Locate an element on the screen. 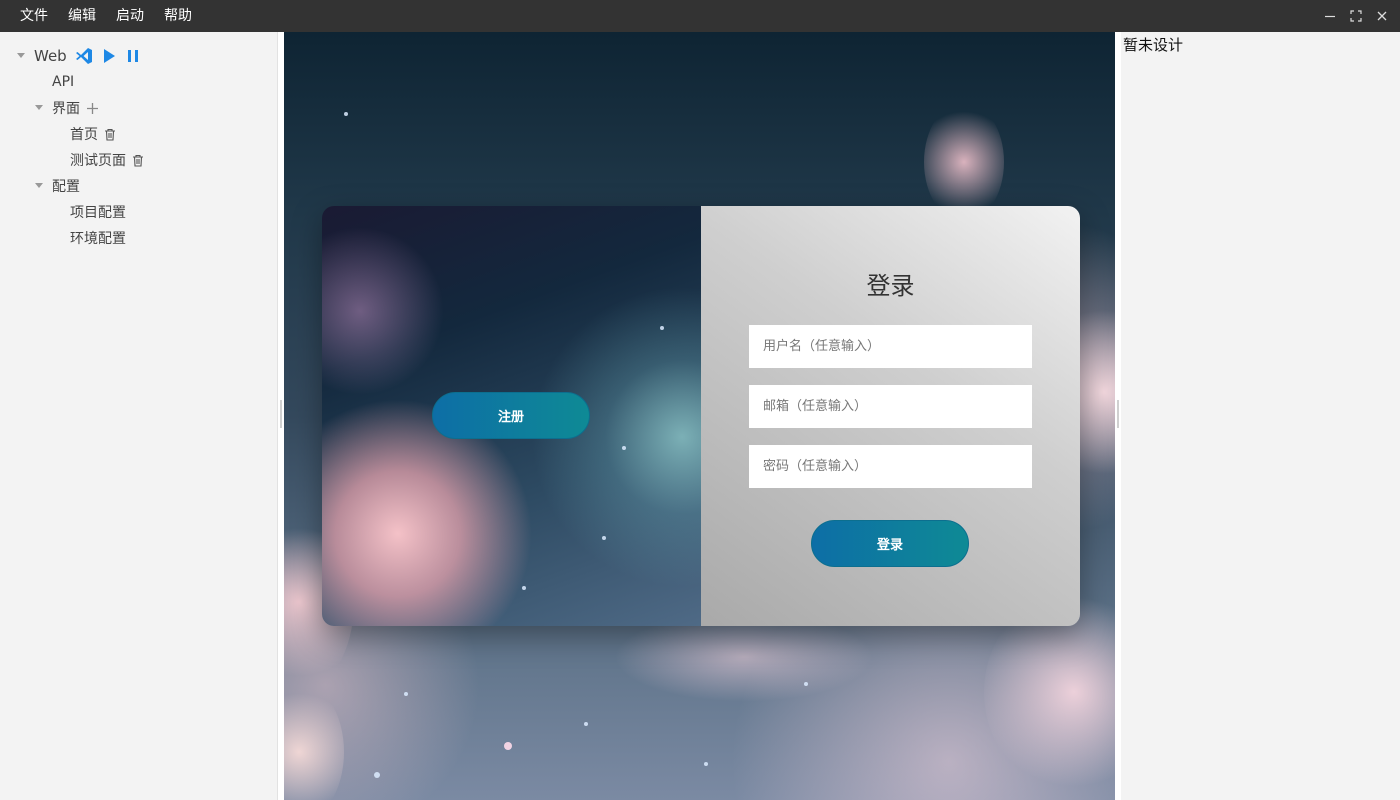 The height and width of the screenshot is (800, 1400). tree-node-env-config: 环境配置 is located at coordinates (98, 238).